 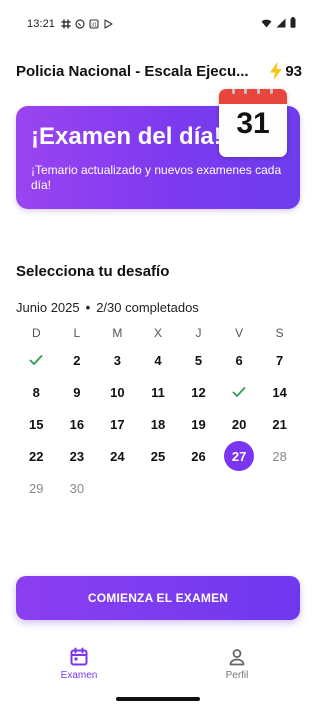 What do you see at coordinates (93, 271) in the screenshot?
I see `section-title: Selecciona tu desafío` at bounding box center [93, 271].